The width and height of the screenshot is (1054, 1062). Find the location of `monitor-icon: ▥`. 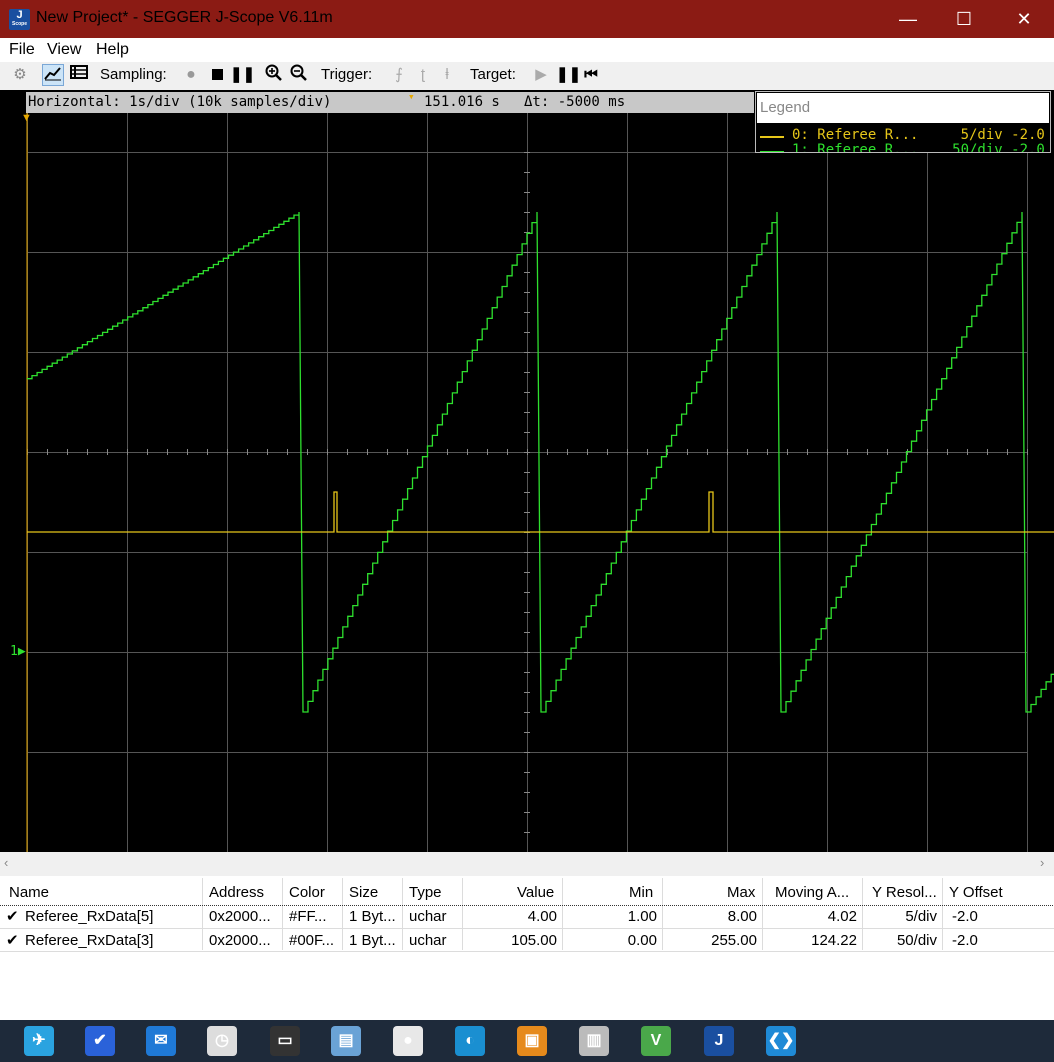

monitor-icon: ▥ is located at coordinates (594, 1041).